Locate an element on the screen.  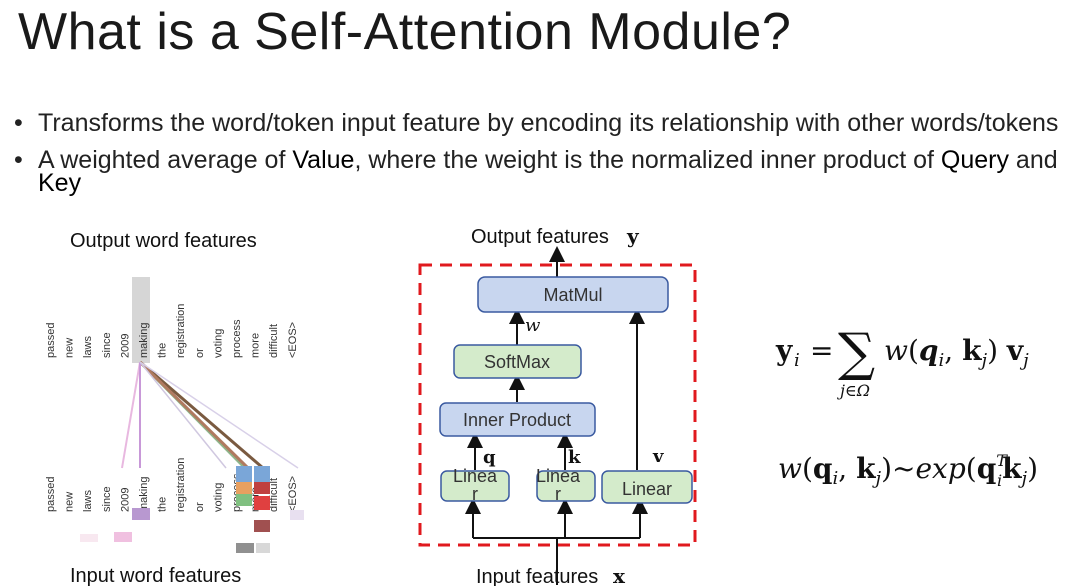
k-label: k is located at coordinates (574, 457).